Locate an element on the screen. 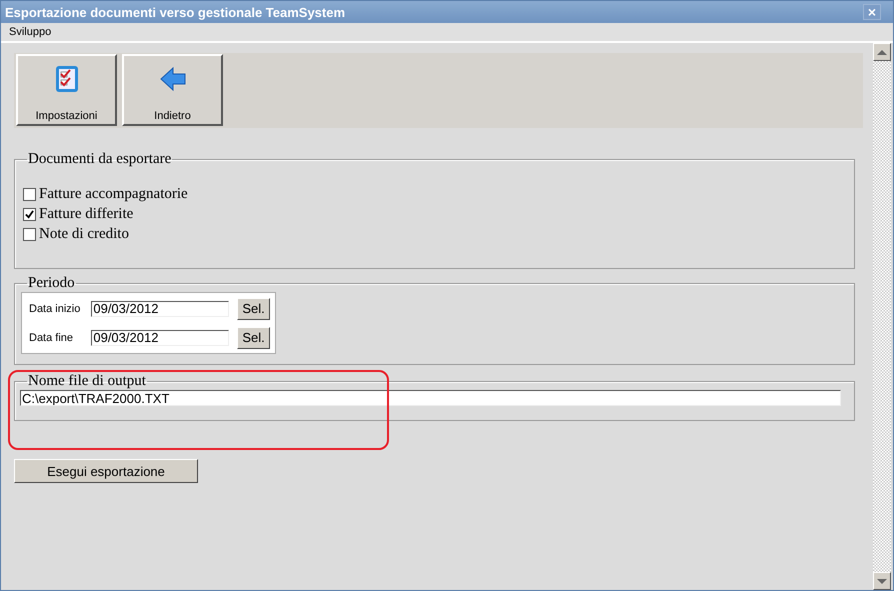 The height and width of the screenshot is (591, 894). file-name-field: C:\export\TRAF2000.TXT is located at coordinates (430, 398).